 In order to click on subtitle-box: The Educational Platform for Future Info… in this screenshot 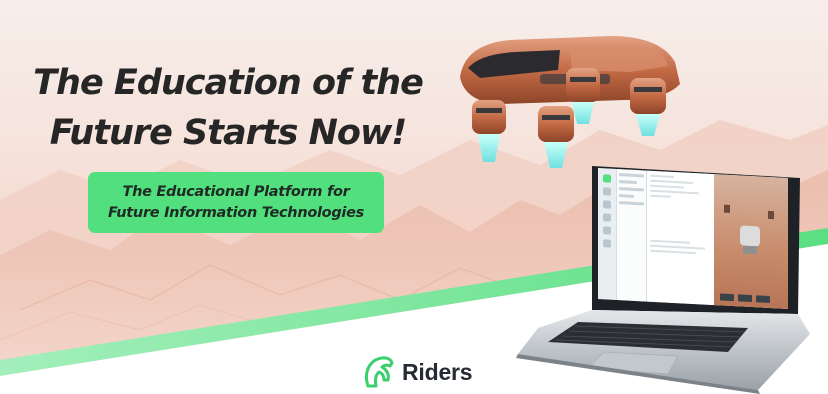, I will do `click(236, 202)`.